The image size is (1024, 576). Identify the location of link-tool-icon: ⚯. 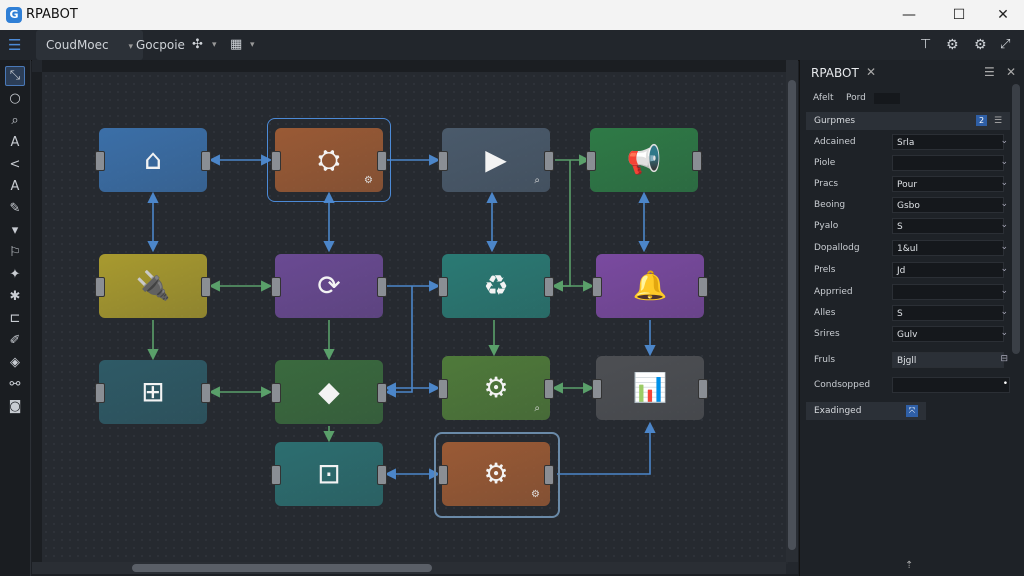
(15, 385).